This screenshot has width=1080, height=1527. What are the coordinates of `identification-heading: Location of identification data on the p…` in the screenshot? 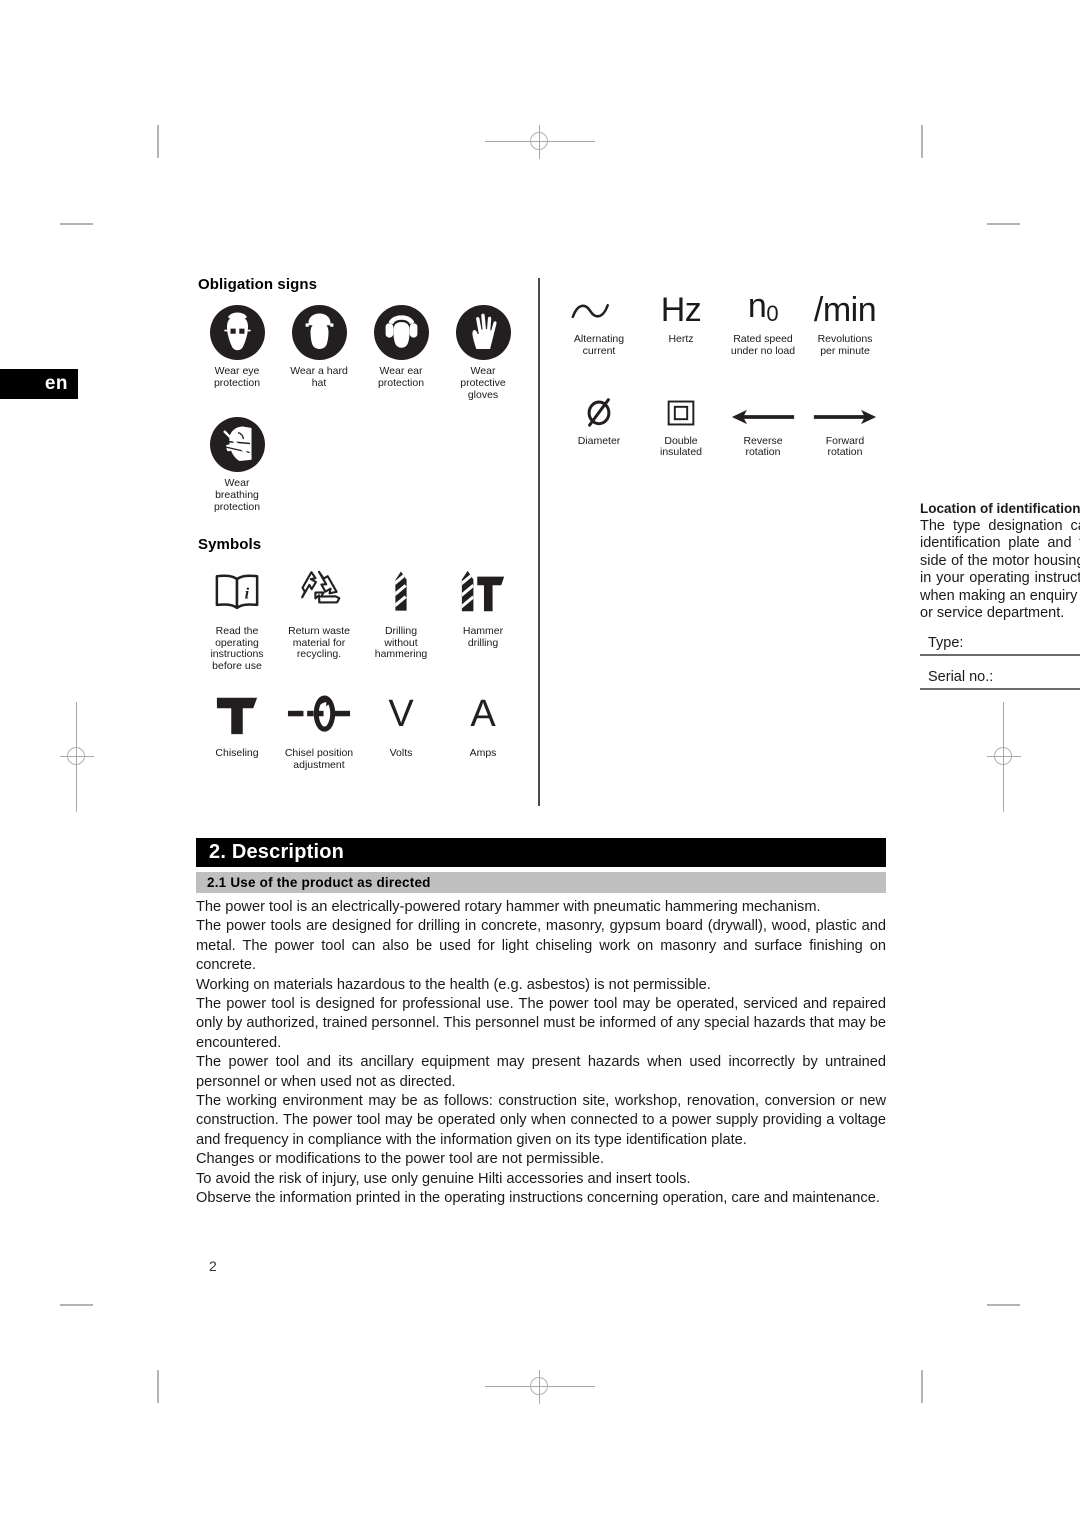 It's located at (1000, 508).